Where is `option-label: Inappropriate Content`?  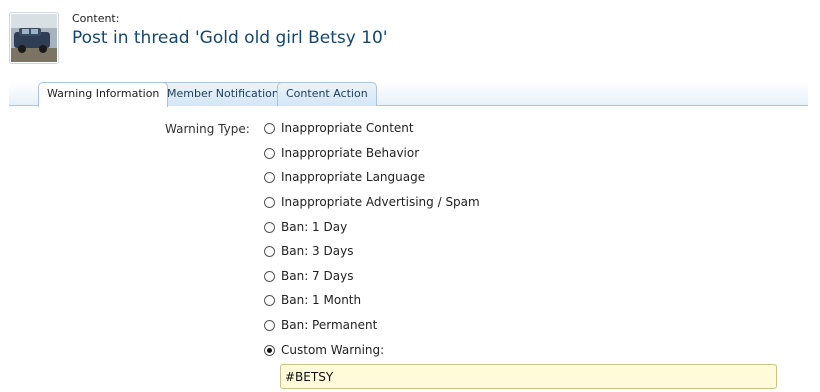
option-label: Inappropriate Content is located at coordinates (347, 128).